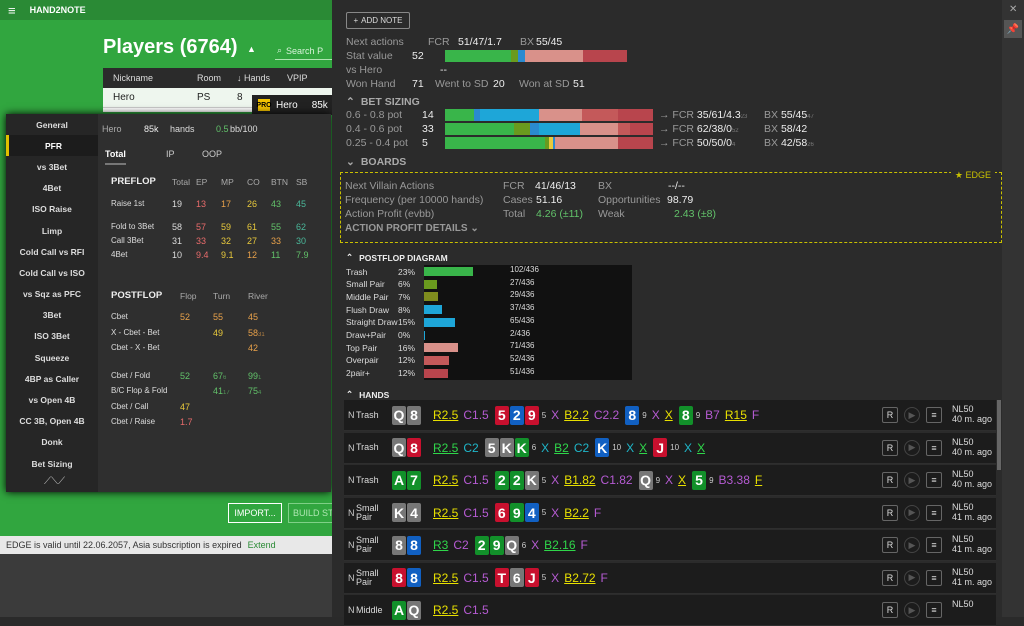 This screenshot has width=1024, height=626. I want to click on postflop-cell: 42, so click(253, 348).